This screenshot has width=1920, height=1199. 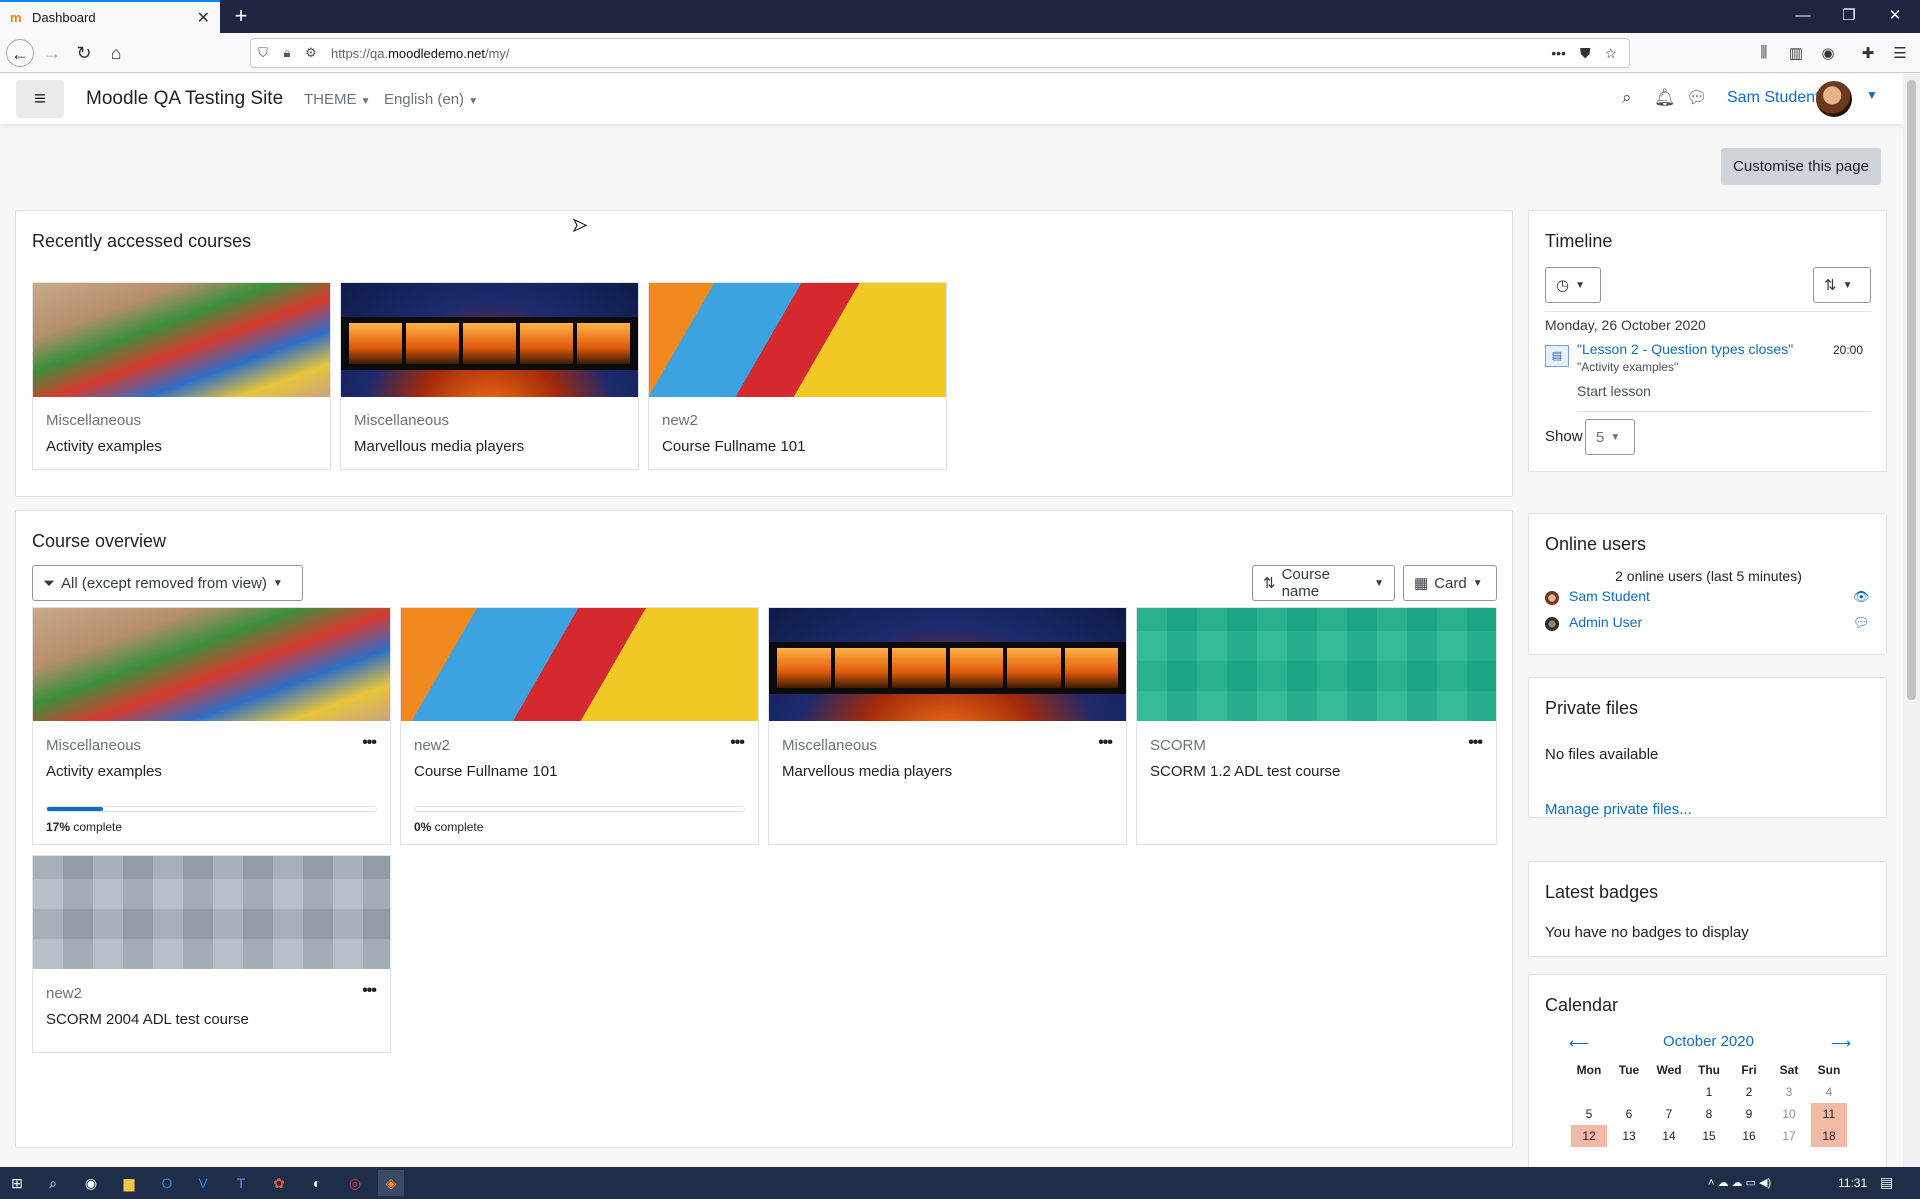 I want to click on calendar-day: 11, so click(x=1829, y=1114).